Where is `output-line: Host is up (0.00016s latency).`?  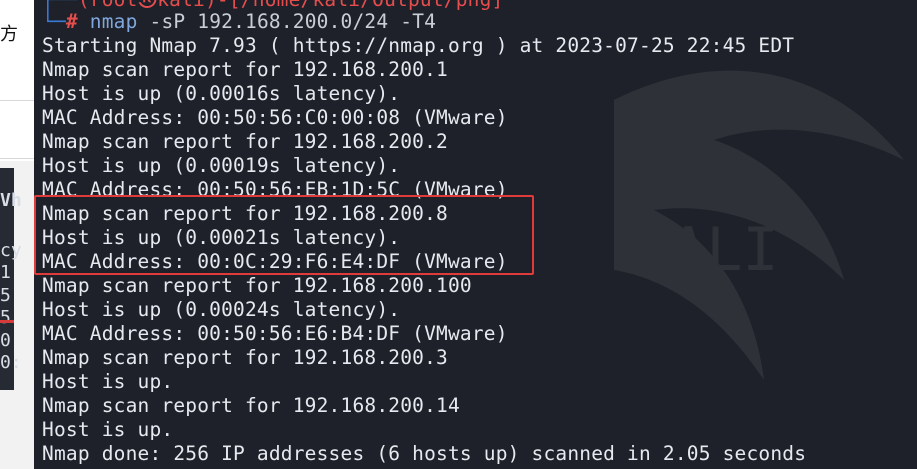
output-line: Host is up (0.00016s latency). is located at coordinates (221, 93).